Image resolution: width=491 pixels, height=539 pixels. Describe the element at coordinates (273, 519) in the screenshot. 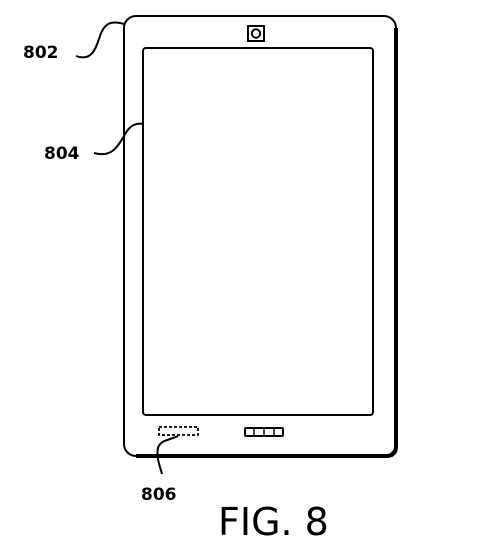

I see `figure-caption: FIG. 8` at that location.